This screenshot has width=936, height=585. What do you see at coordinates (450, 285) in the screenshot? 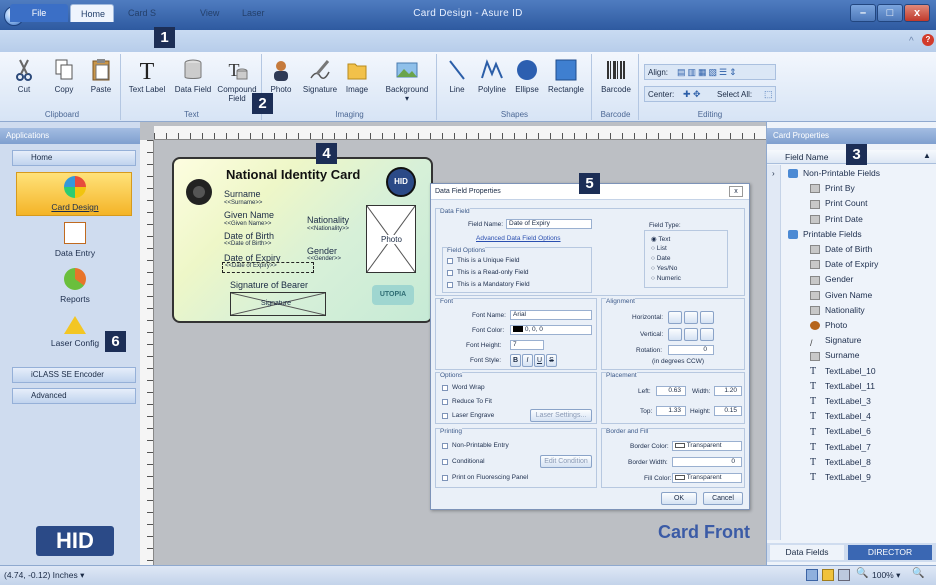
I see `mandatory-field-checkbox` at bounding box center [450, 285].